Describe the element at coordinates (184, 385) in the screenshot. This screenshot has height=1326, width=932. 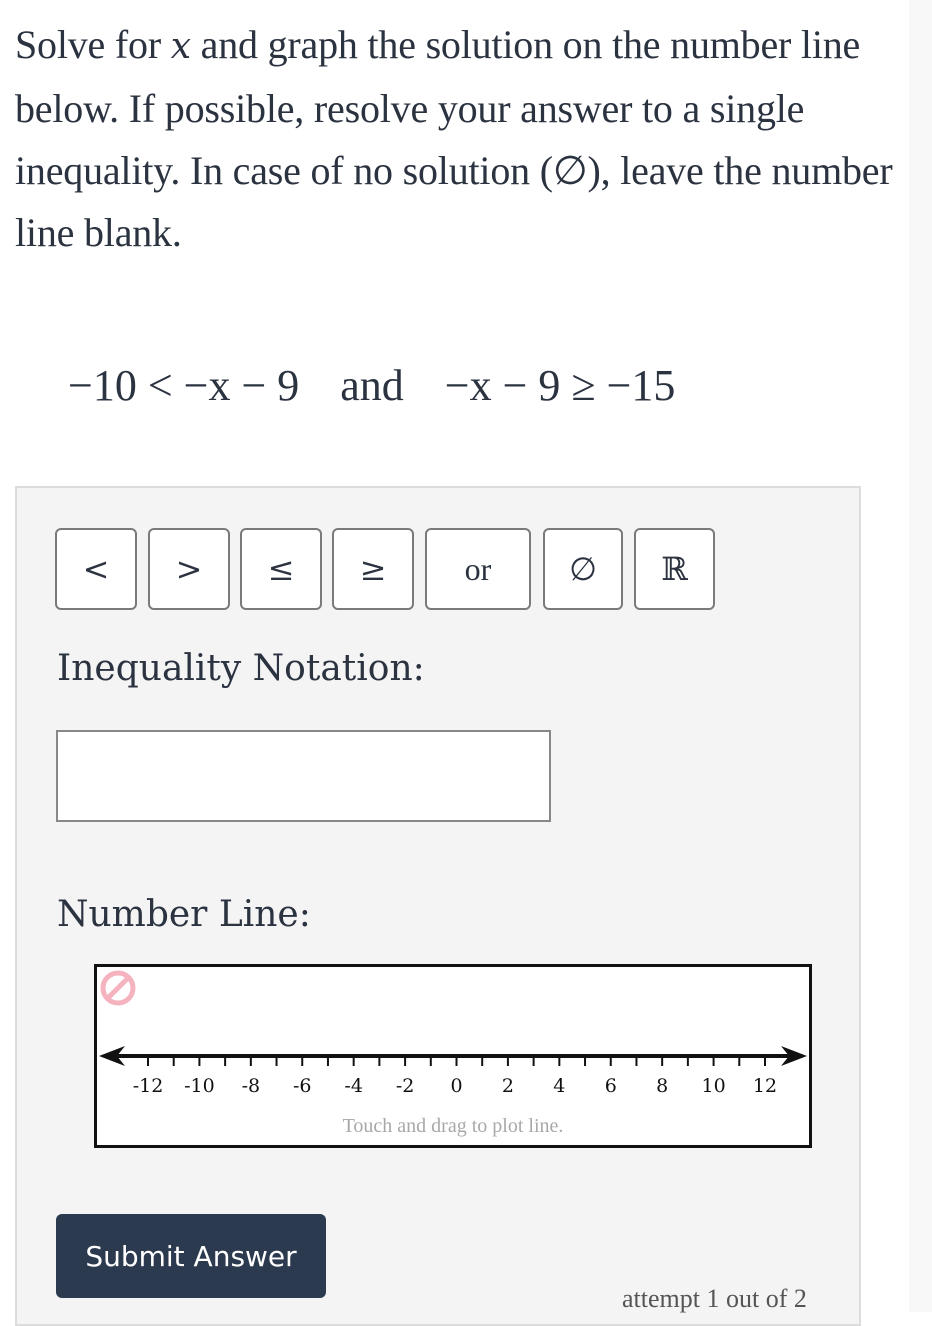
I see `inequality-left: −10 < −x − 9` at that location.